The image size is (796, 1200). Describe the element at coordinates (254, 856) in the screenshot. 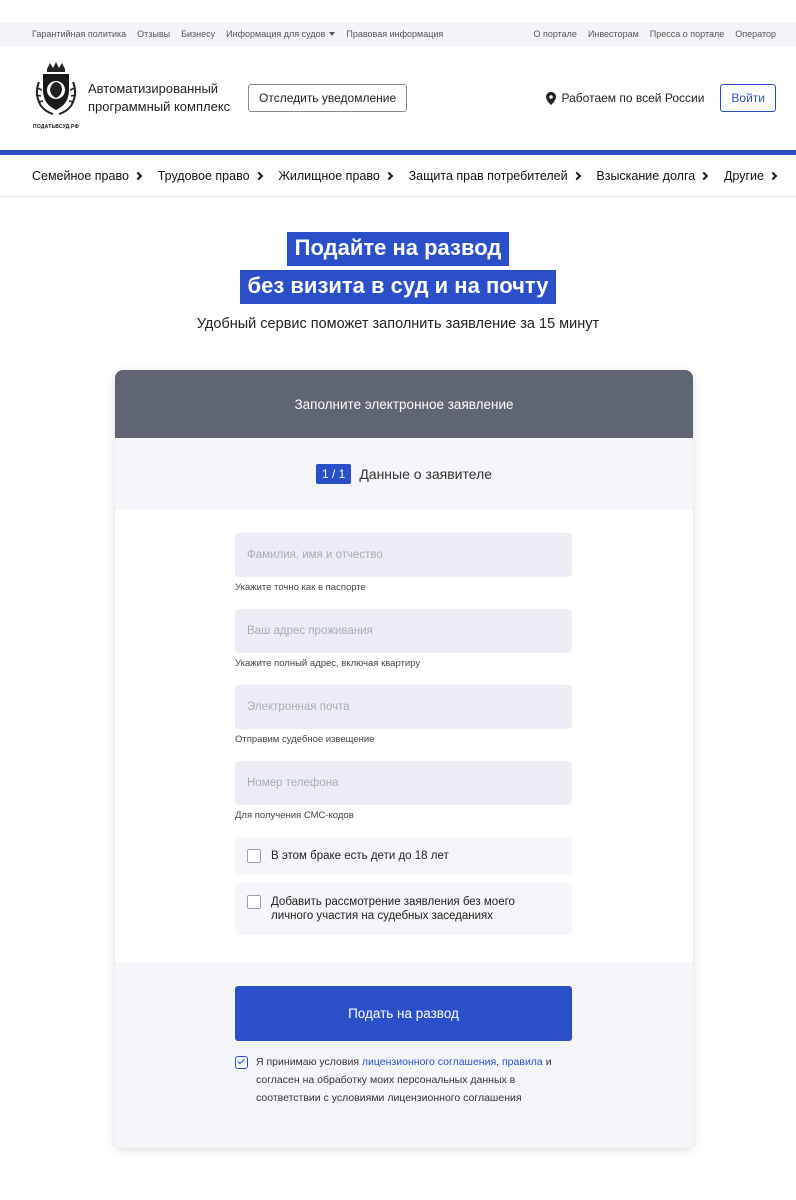

I see `children-checkbox` at that location.